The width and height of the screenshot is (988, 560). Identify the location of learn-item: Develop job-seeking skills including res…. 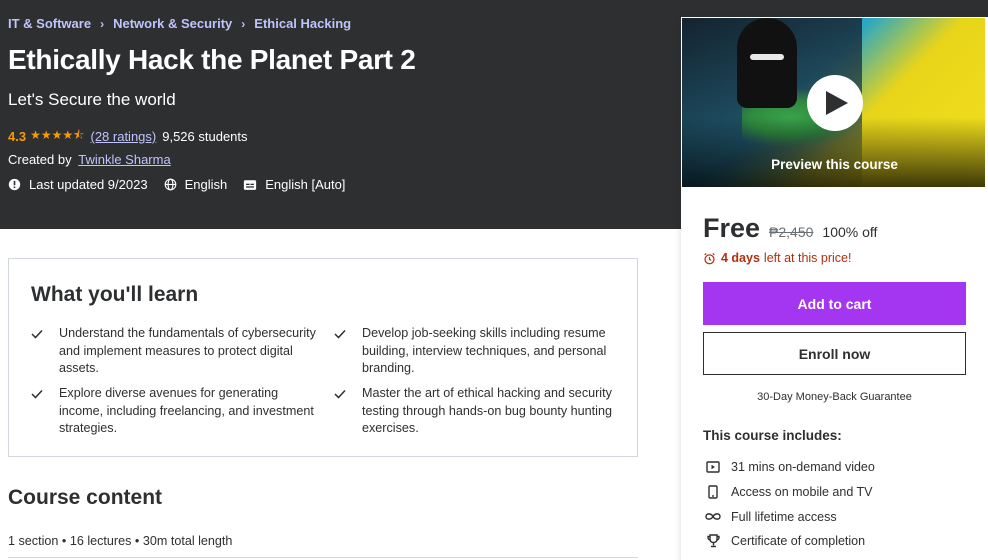
(479, 351).